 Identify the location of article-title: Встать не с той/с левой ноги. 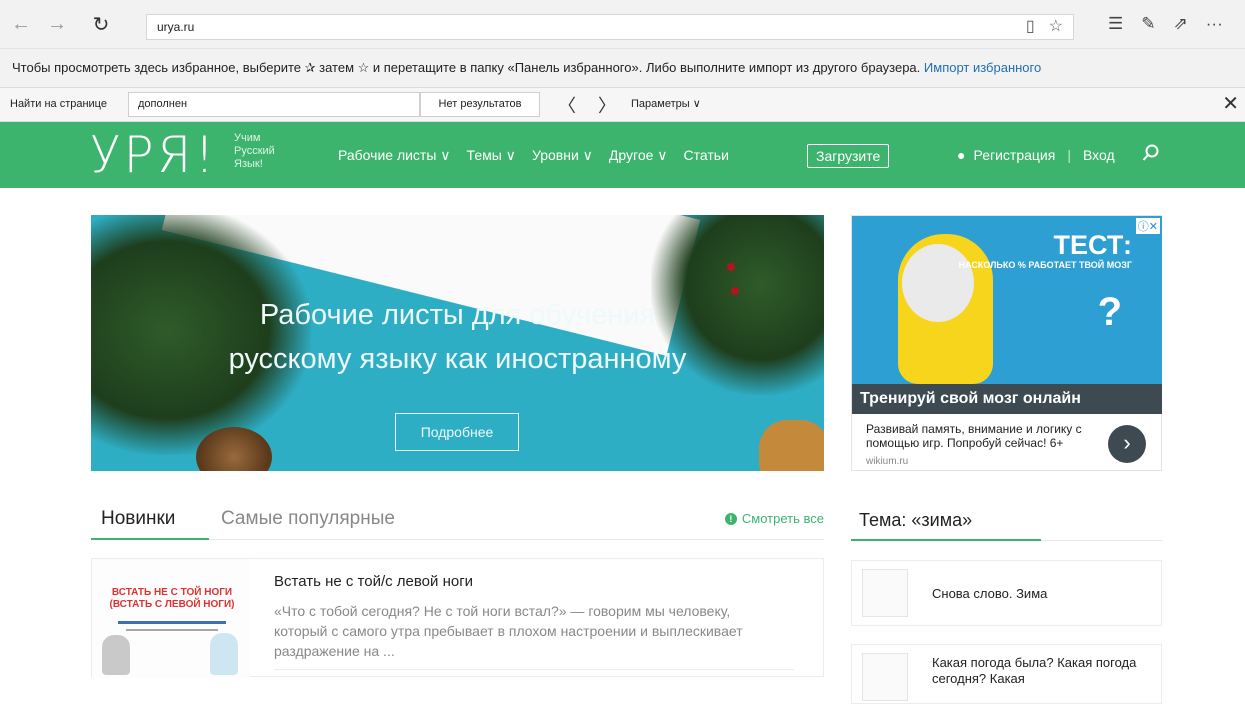
(373, 581).